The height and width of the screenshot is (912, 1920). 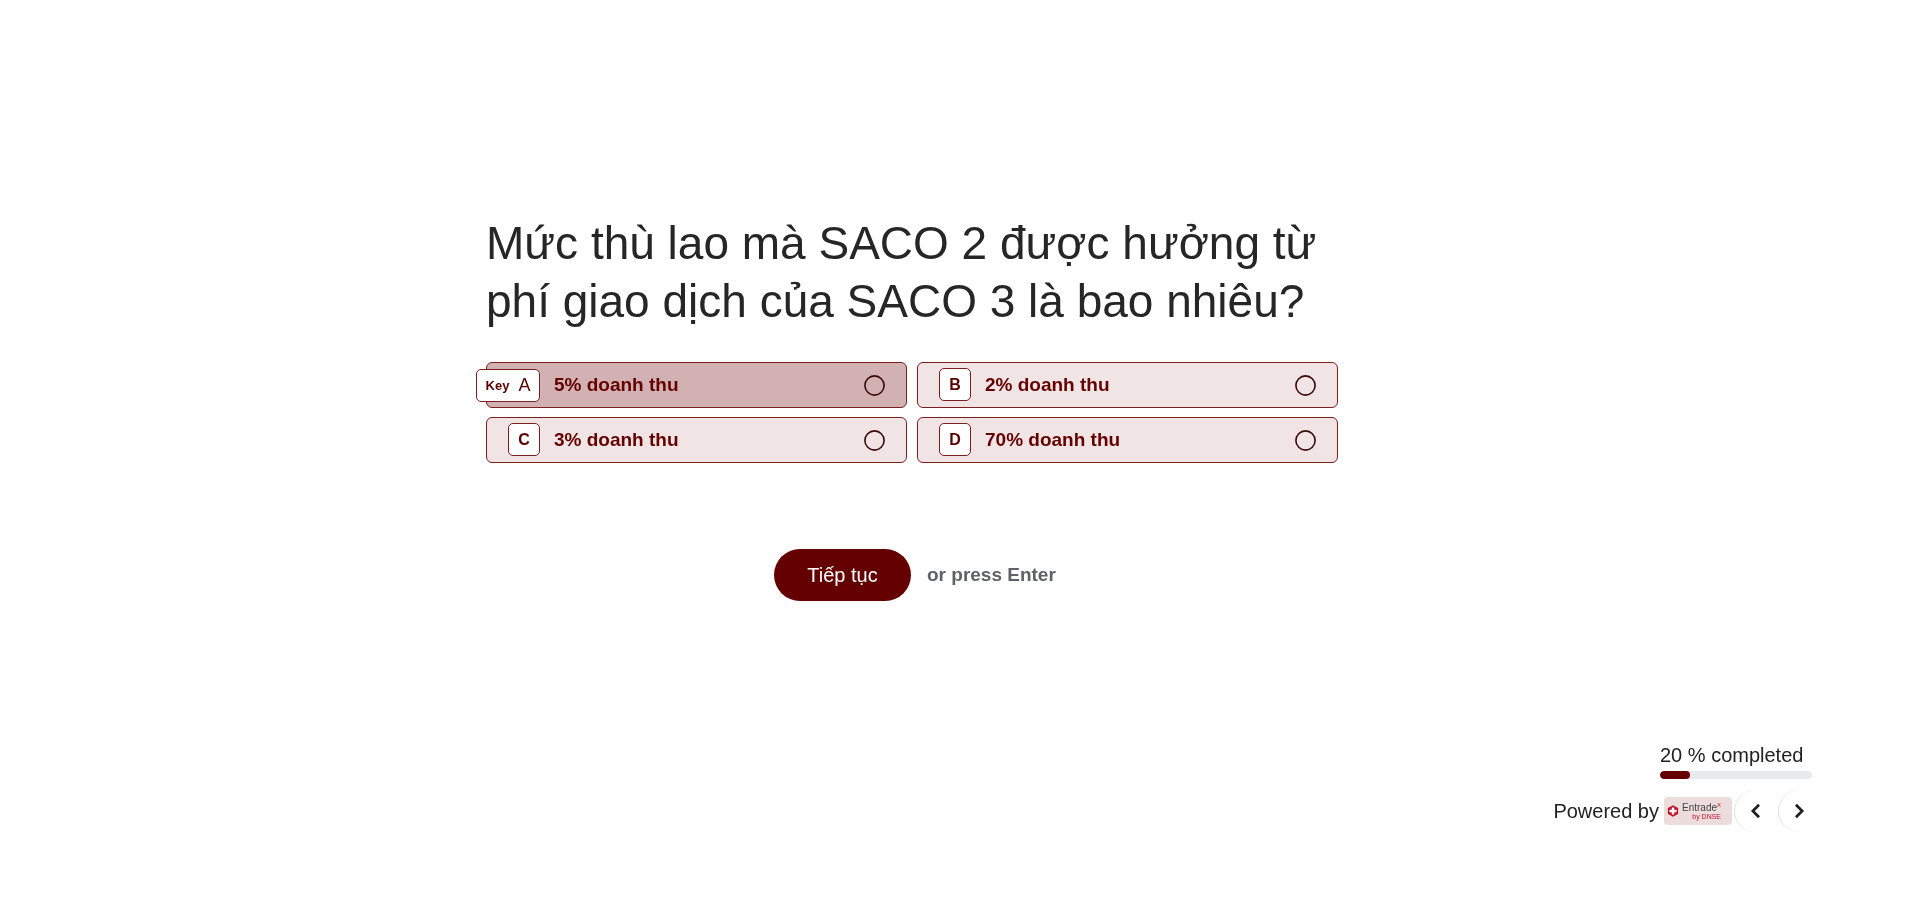 I want to click on chevron-right-icon, so click(x=1799, y=811).